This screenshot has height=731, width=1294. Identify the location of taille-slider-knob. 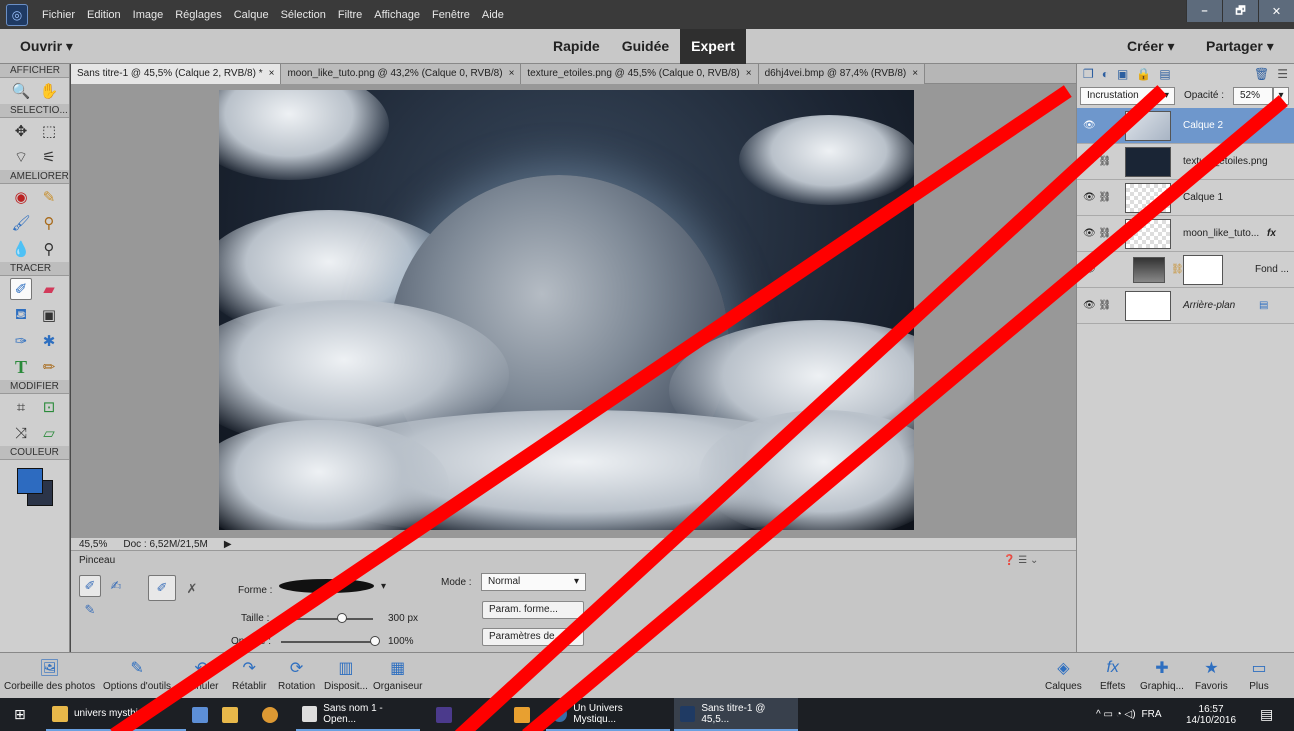
(342, 618).